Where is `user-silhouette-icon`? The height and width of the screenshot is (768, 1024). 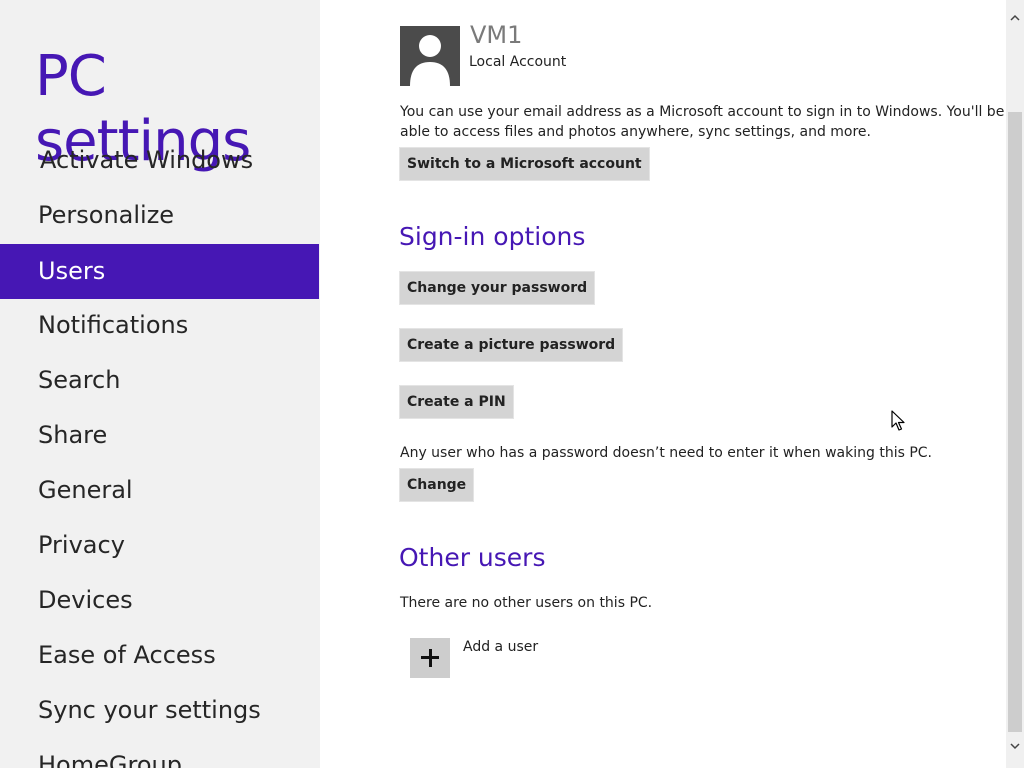 user-silhouette-icon is located at coordinates (430, 60).